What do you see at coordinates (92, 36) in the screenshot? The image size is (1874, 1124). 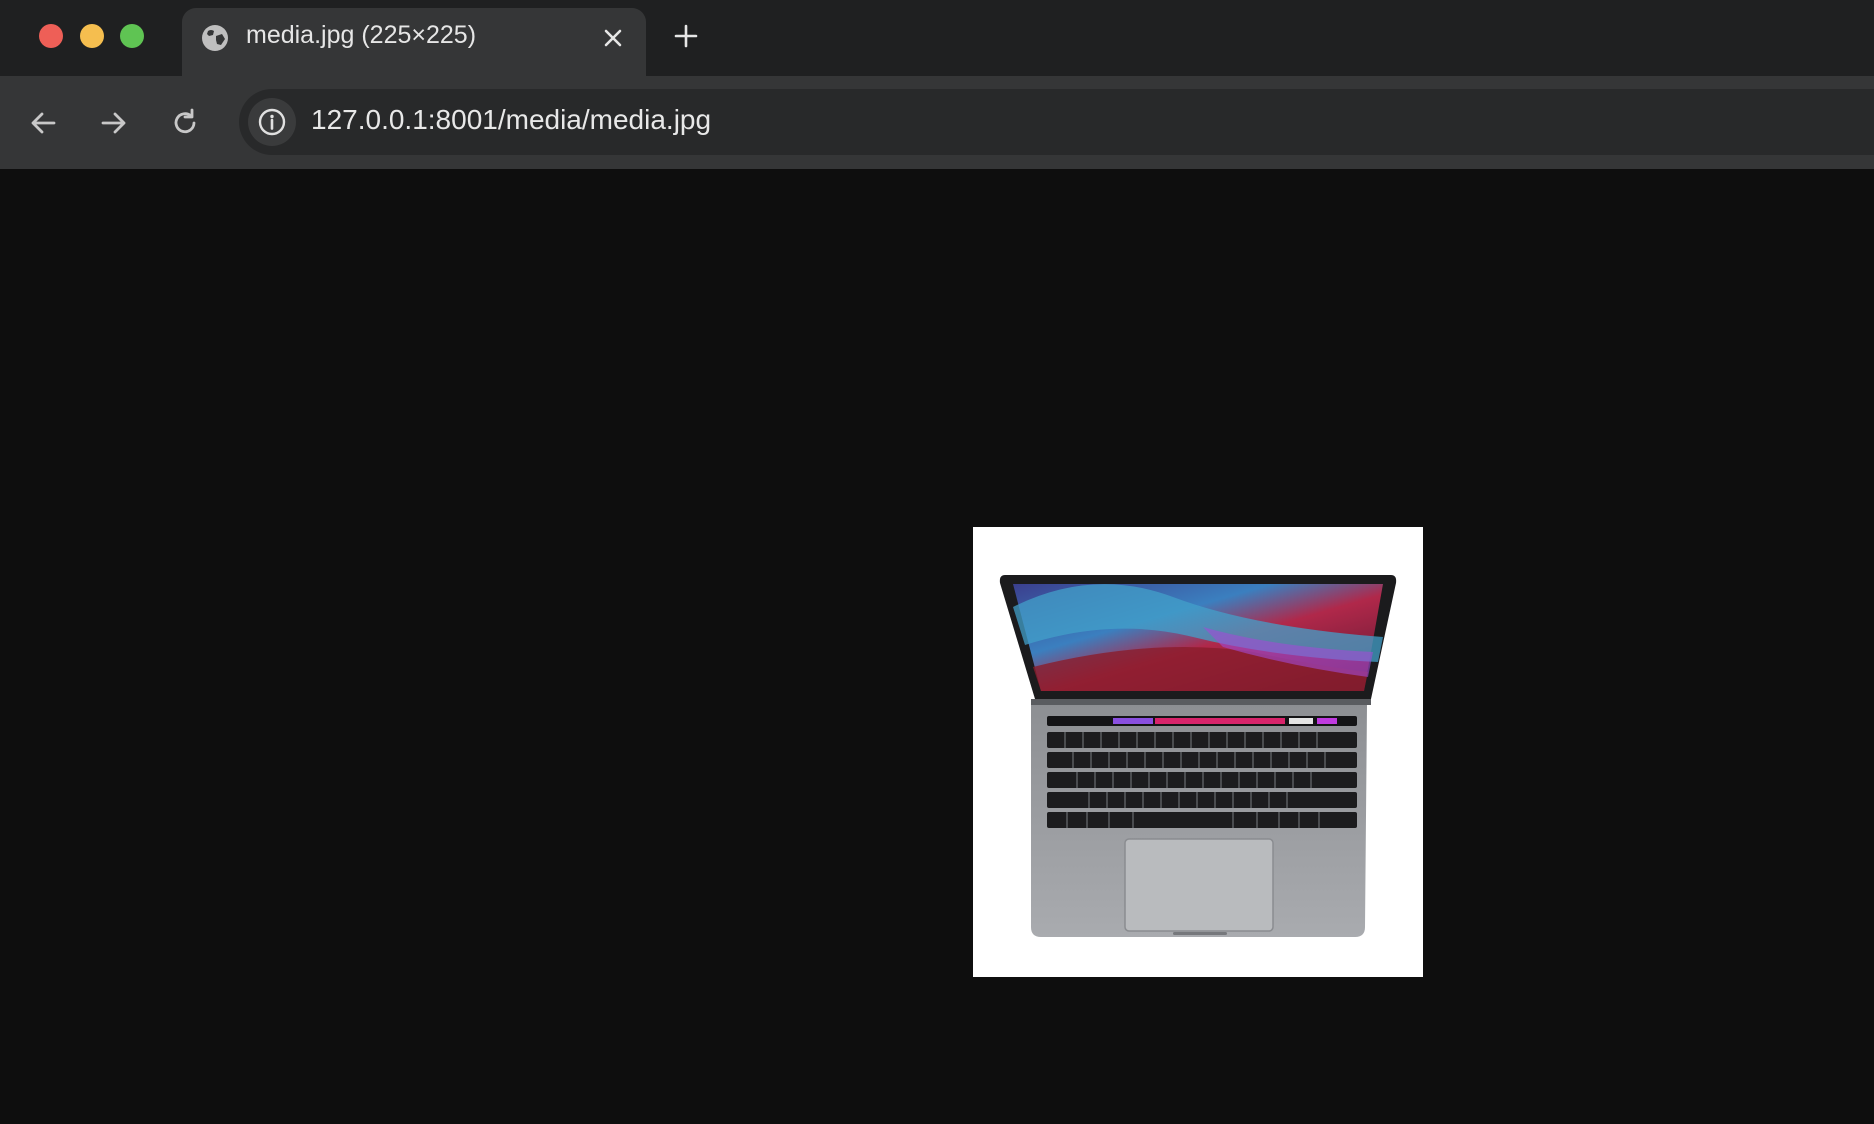 I see `window-minimize-button` at bounding box center [92, 36].